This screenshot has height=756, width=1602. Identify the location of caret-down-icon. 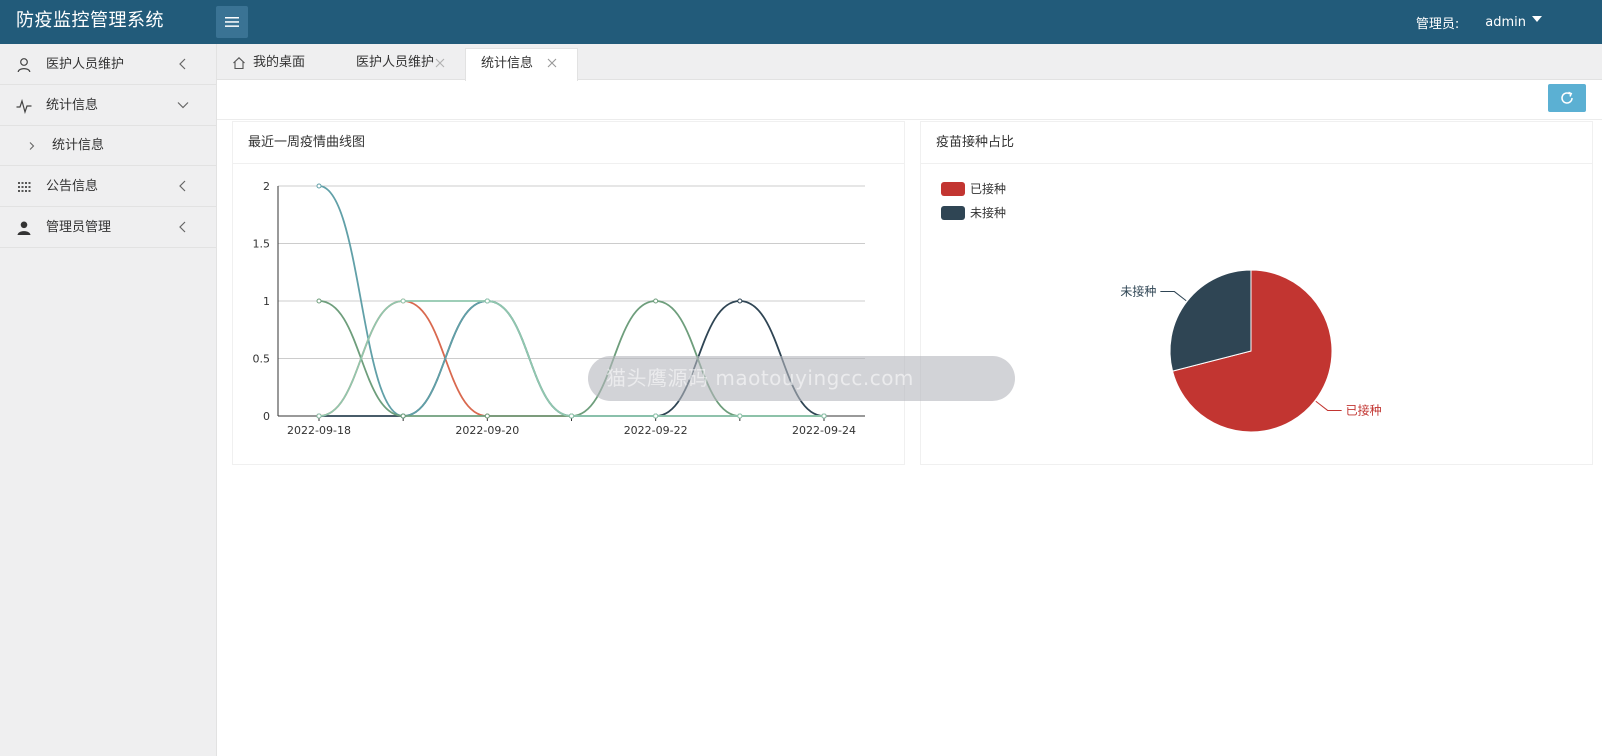
(1537, 19).